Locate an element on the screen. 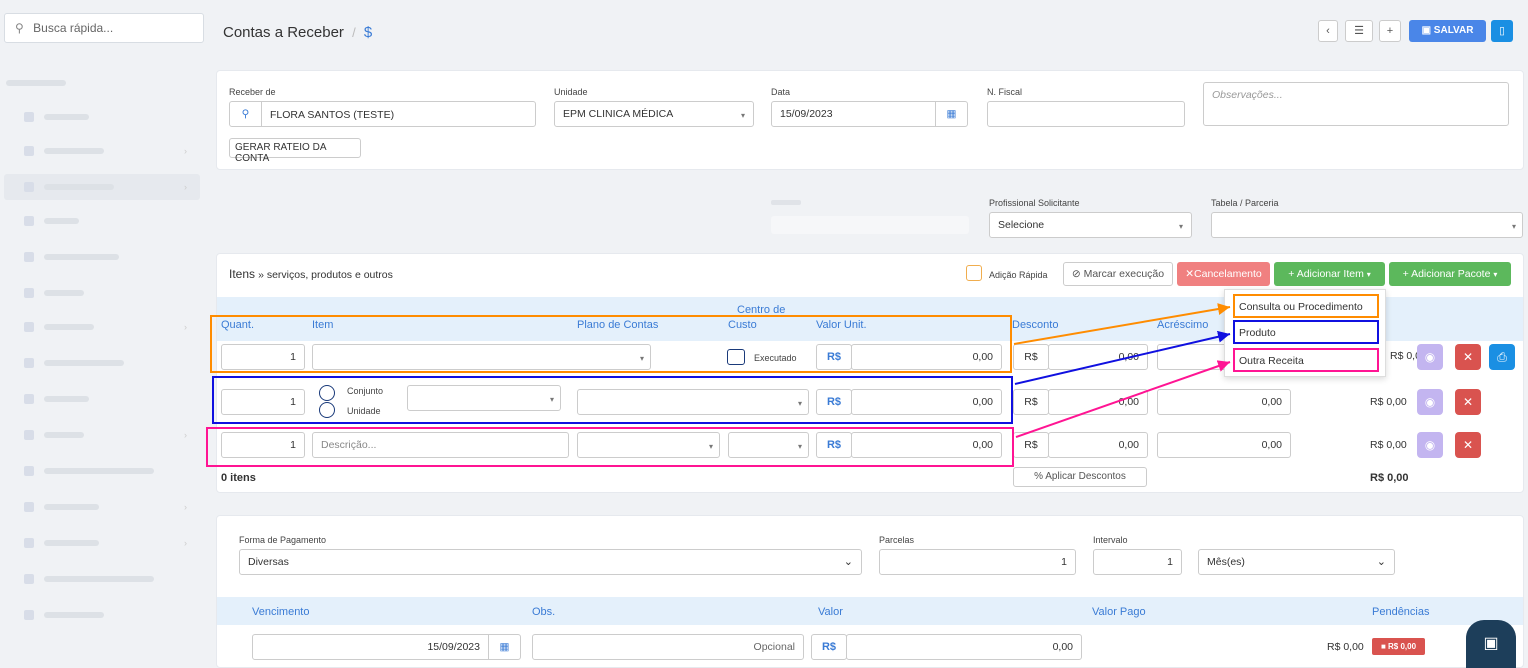 Image resolution: width=1528 pixels, height=668 pixels. items-title: Itens is located at coordinates (242, 274).